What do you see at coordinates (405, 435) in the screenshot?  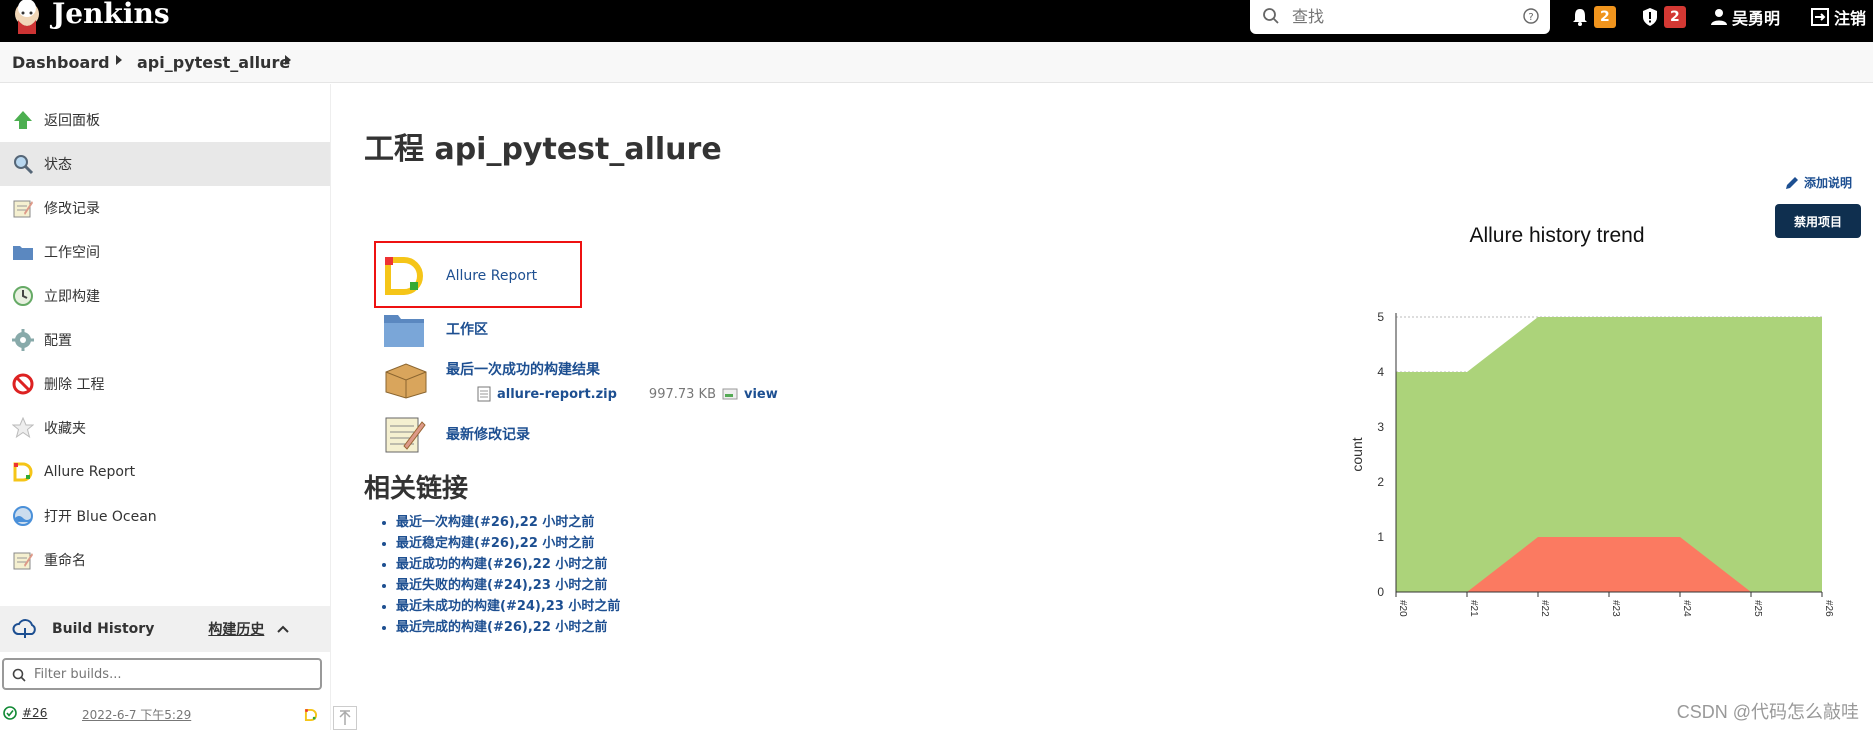 I see `notepad-icon` at bounding box center [405, 435].